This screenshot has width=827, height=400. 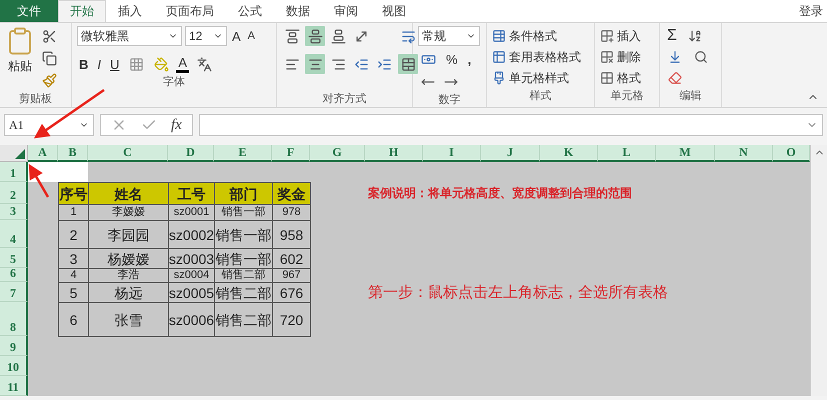 I want to click on name-box: A1, so click(x=49, y=125).